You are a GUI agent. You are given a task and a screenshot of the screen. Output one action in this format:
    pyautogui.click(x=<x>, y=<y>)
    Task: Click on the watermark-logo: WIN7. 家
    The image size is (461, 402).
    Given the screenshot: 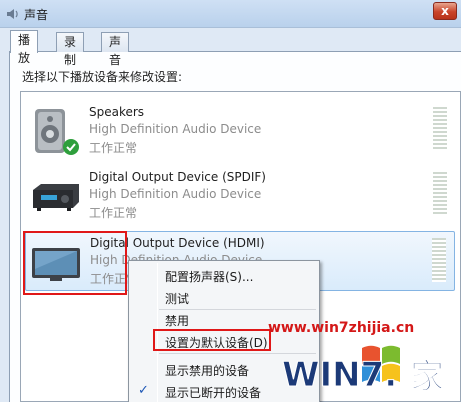 What is the action you would take?
    pyautogui.click(x=370, y=369)
    